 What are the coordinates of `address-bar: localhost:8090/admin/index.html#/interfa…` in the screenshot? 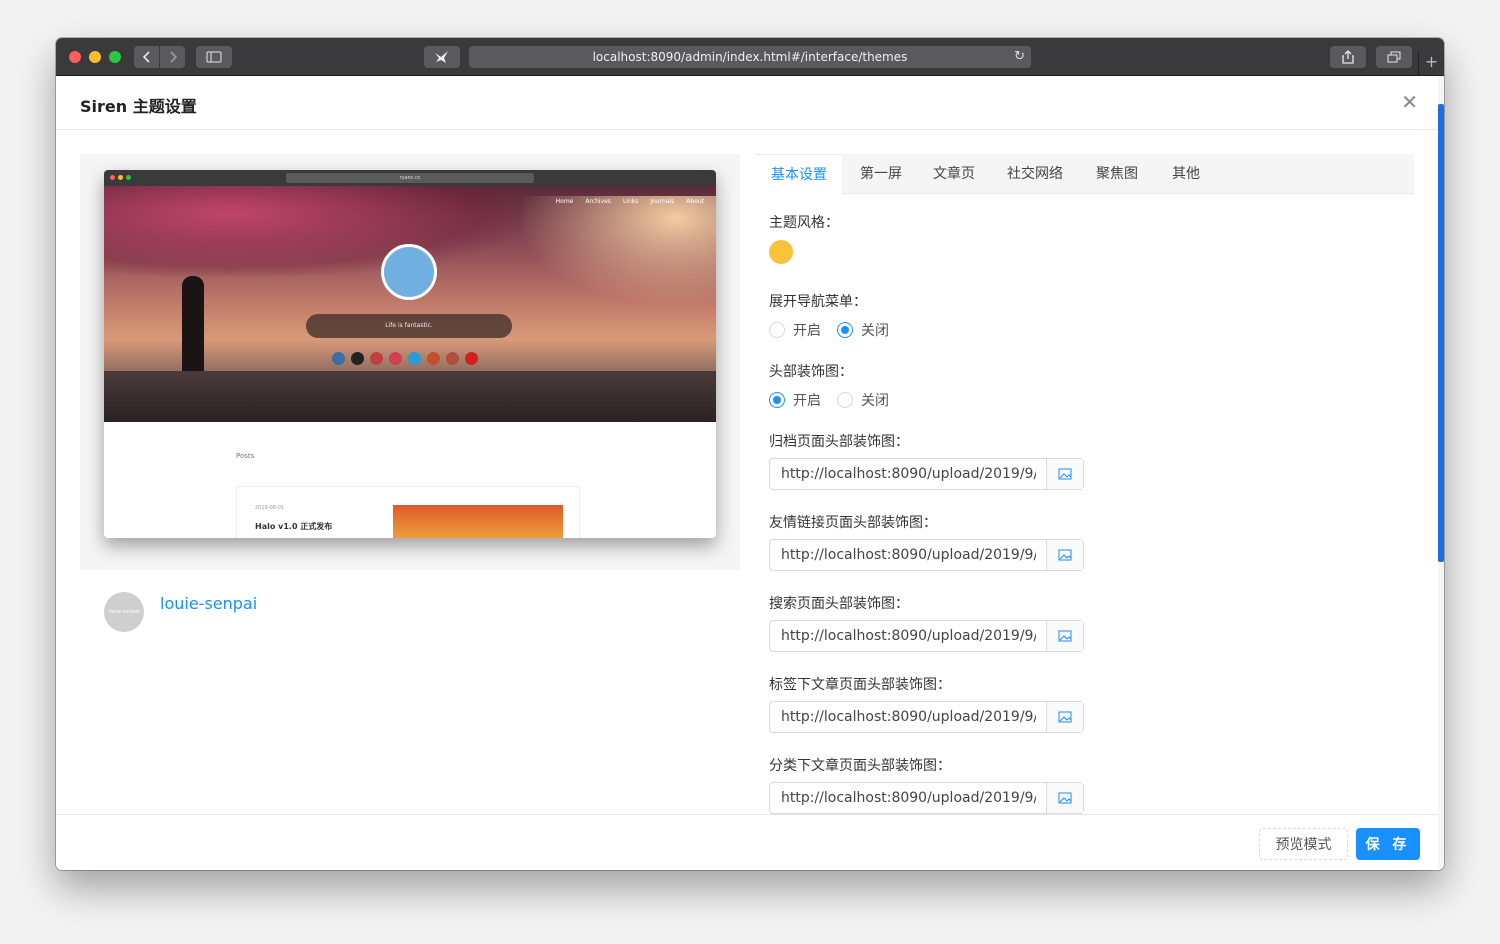 It's located at (750, 57).